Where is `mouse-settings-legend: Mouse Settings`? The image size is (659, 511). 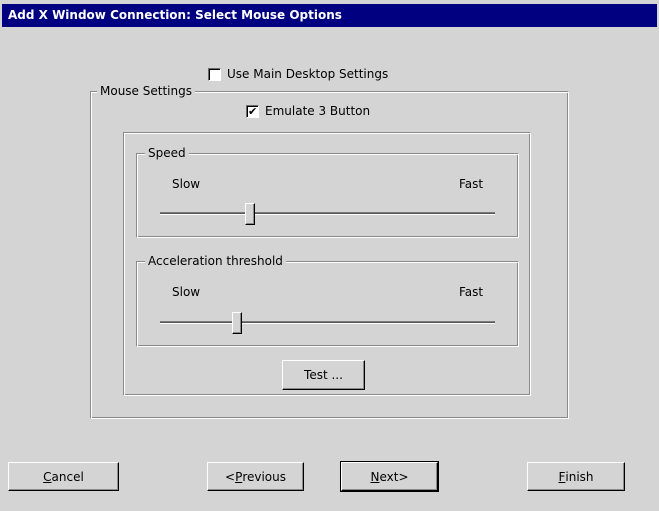
mouse-settings-legend: Mouse Settings is located at coordinates (146, 91).